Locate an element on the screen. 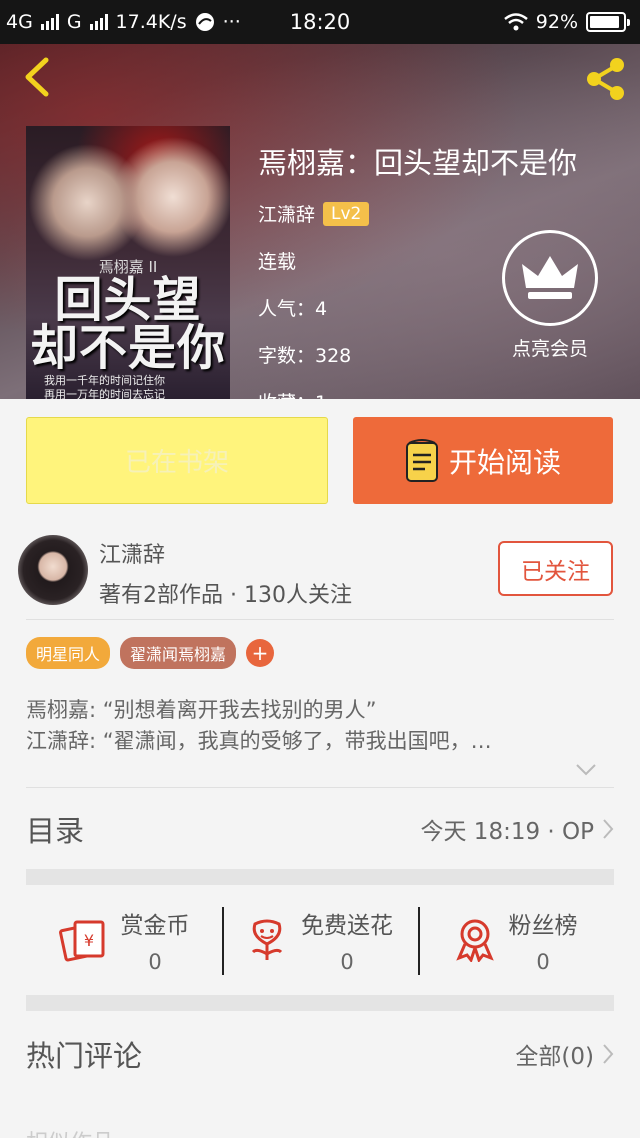 This screenshot has height=1138, width=640. status-left: 4G G 17.4K/s ··· is located at coordinates (123, 22).